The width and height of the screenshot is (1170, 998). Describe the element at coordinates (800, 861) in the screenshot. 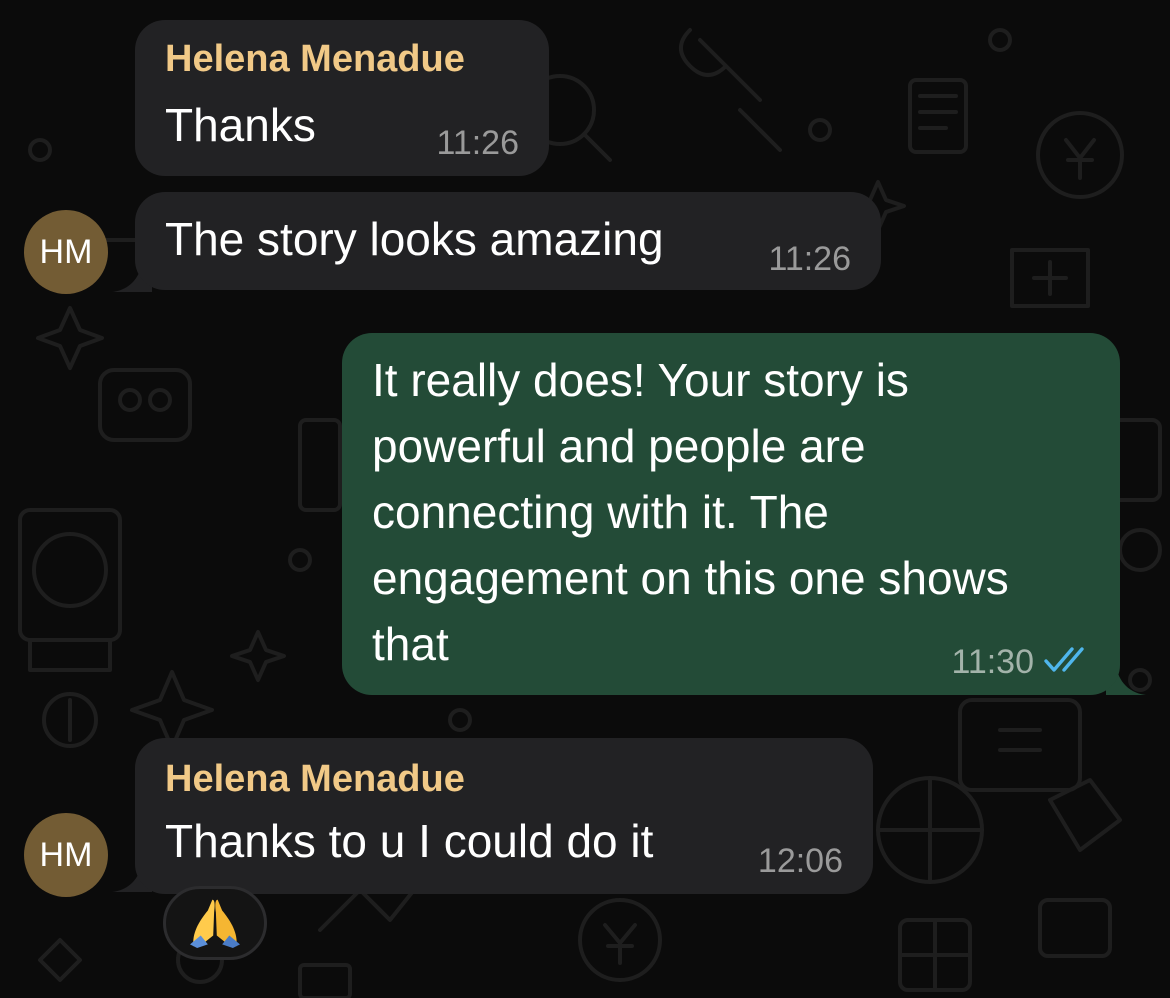

I see `message-time: 12:06` at that location.